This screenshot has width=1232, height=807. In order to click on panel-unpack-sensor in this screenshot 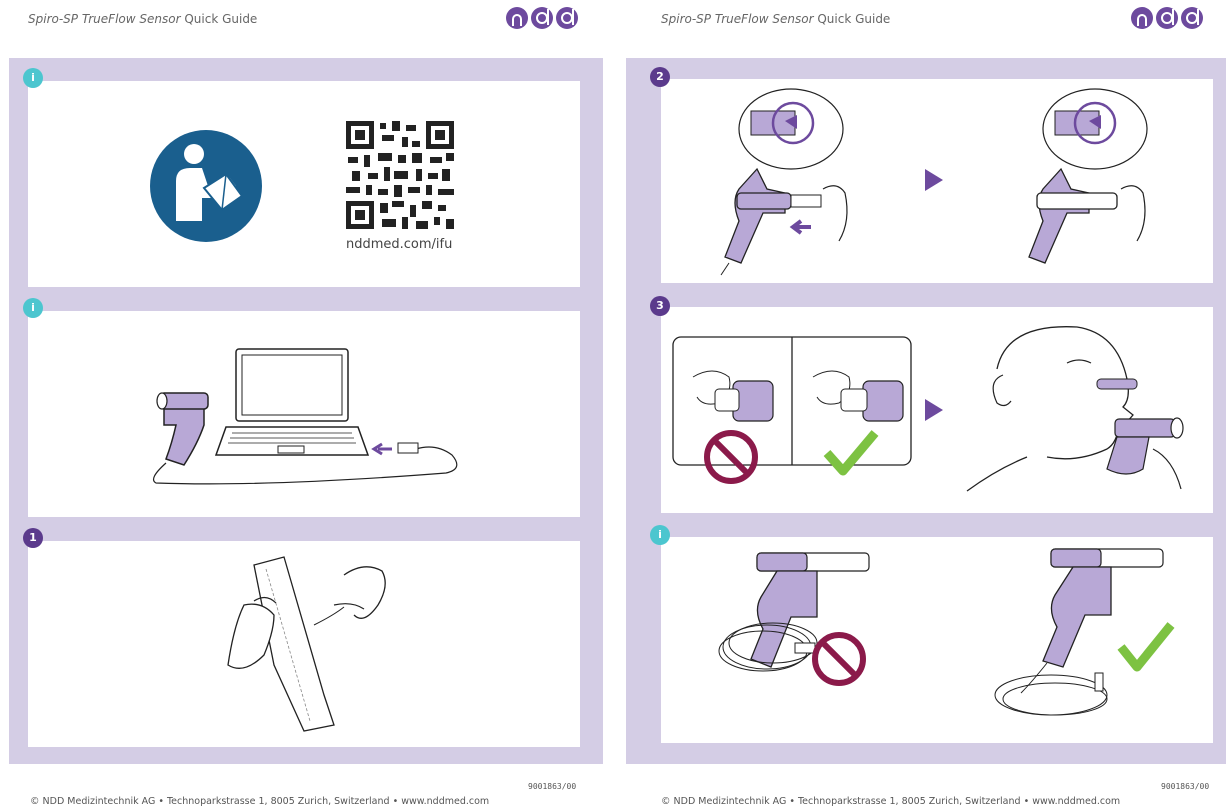, I will do `click(304, 644)`.